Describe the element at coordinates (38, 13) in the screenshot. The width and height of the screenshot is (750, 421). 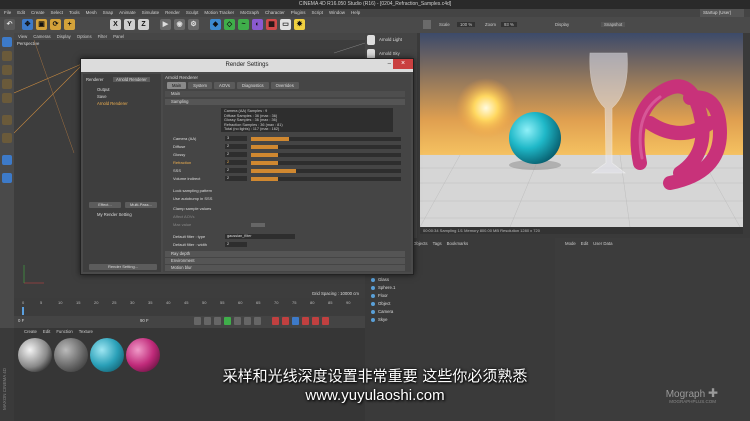
I see `menu-item: Create` at that location.